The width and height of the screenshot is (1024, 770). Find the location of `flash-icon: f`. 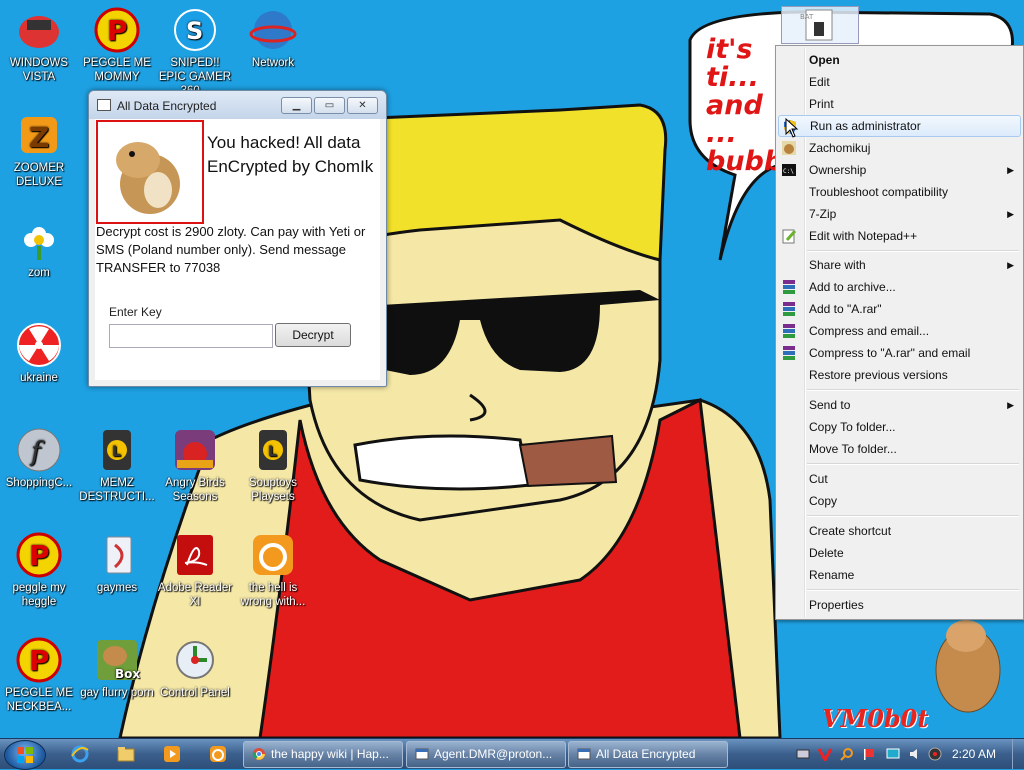

flash-icon: f is located at coordinates (39, 450).